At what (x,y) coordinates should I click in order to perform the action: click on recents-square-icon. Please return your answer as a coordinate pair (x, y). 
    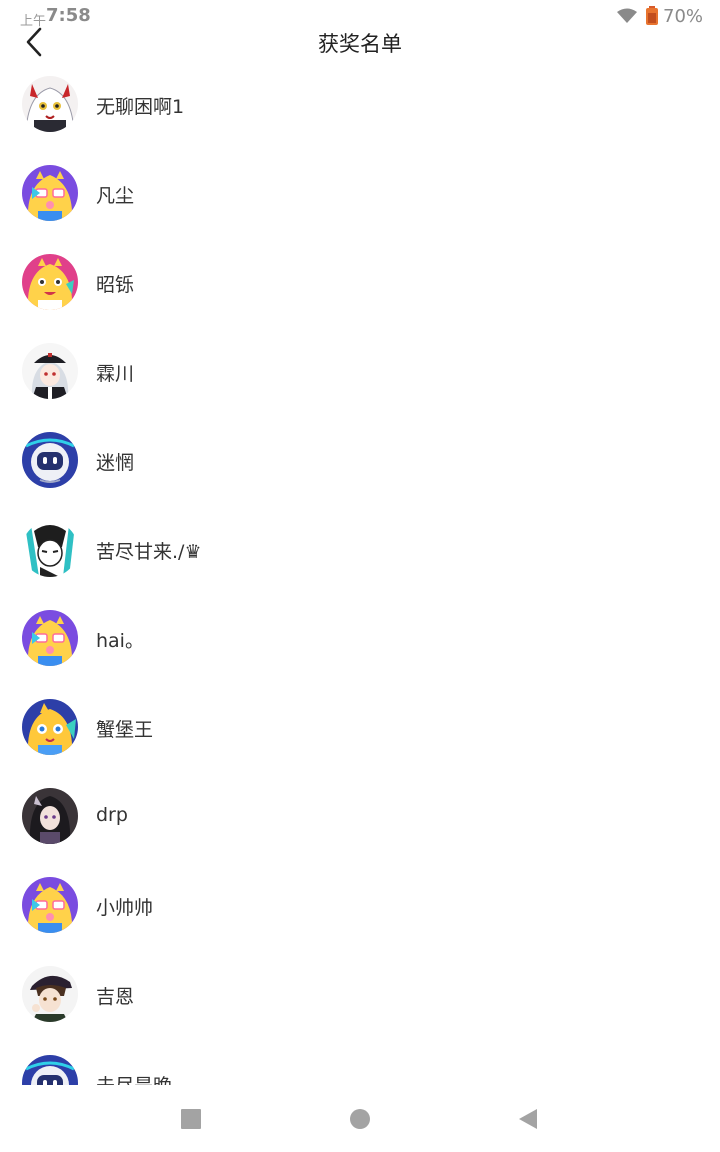
    Looking at the image, I should click on (191, 1119).